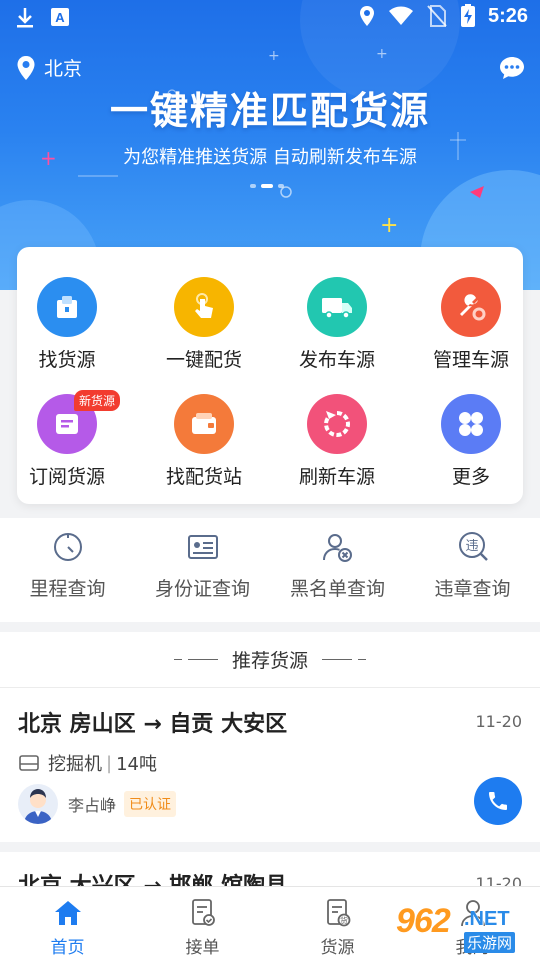 Image resolution: width=540 pixels, height=960 pixels. What do you see at coordinates (136, 764) in the screenshot?
I see `cargo-weight: 14吨` at bounding box center [136, 764].